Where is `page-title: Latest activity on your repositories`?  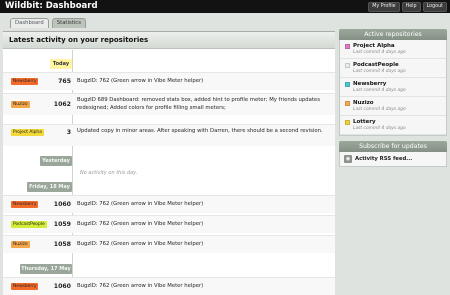
page-title: Latest activity on your repositories is located at coordinates (169, 40).